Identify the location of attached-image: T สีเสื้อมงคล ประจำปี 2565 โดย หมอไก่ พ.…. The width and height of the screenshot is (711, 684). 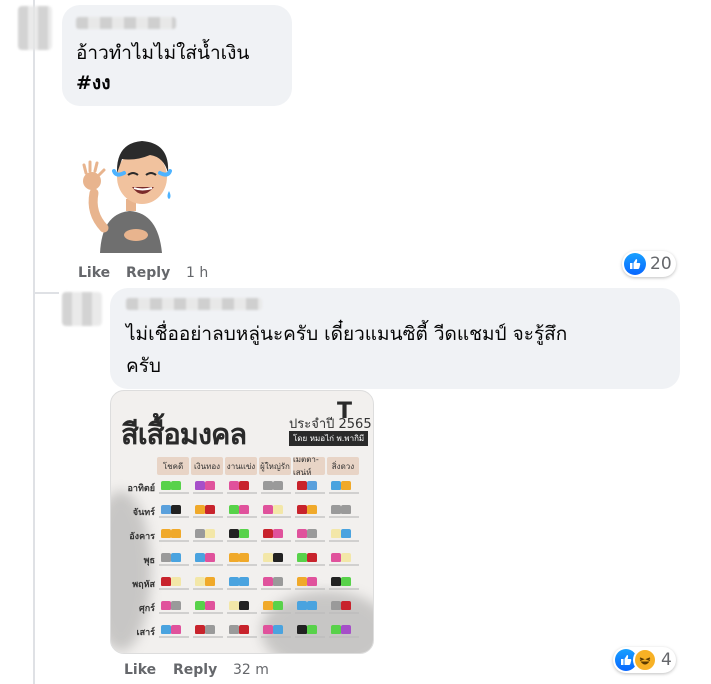
(242, 522).